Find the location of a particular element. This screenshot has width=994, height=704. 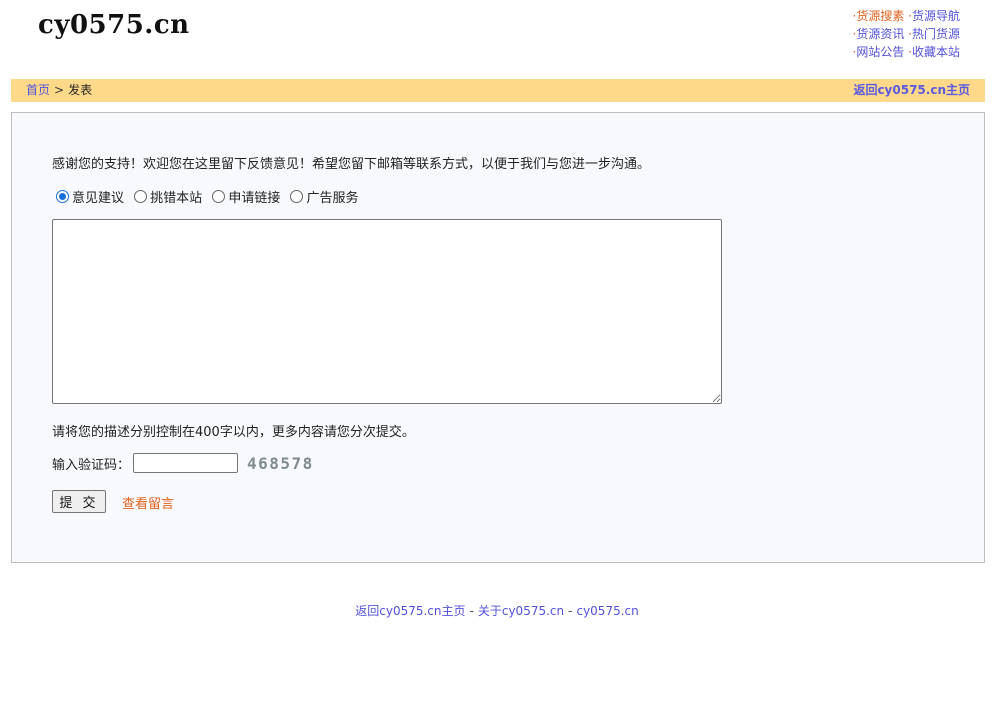

captcha-input is located at coordinates (186, 463).